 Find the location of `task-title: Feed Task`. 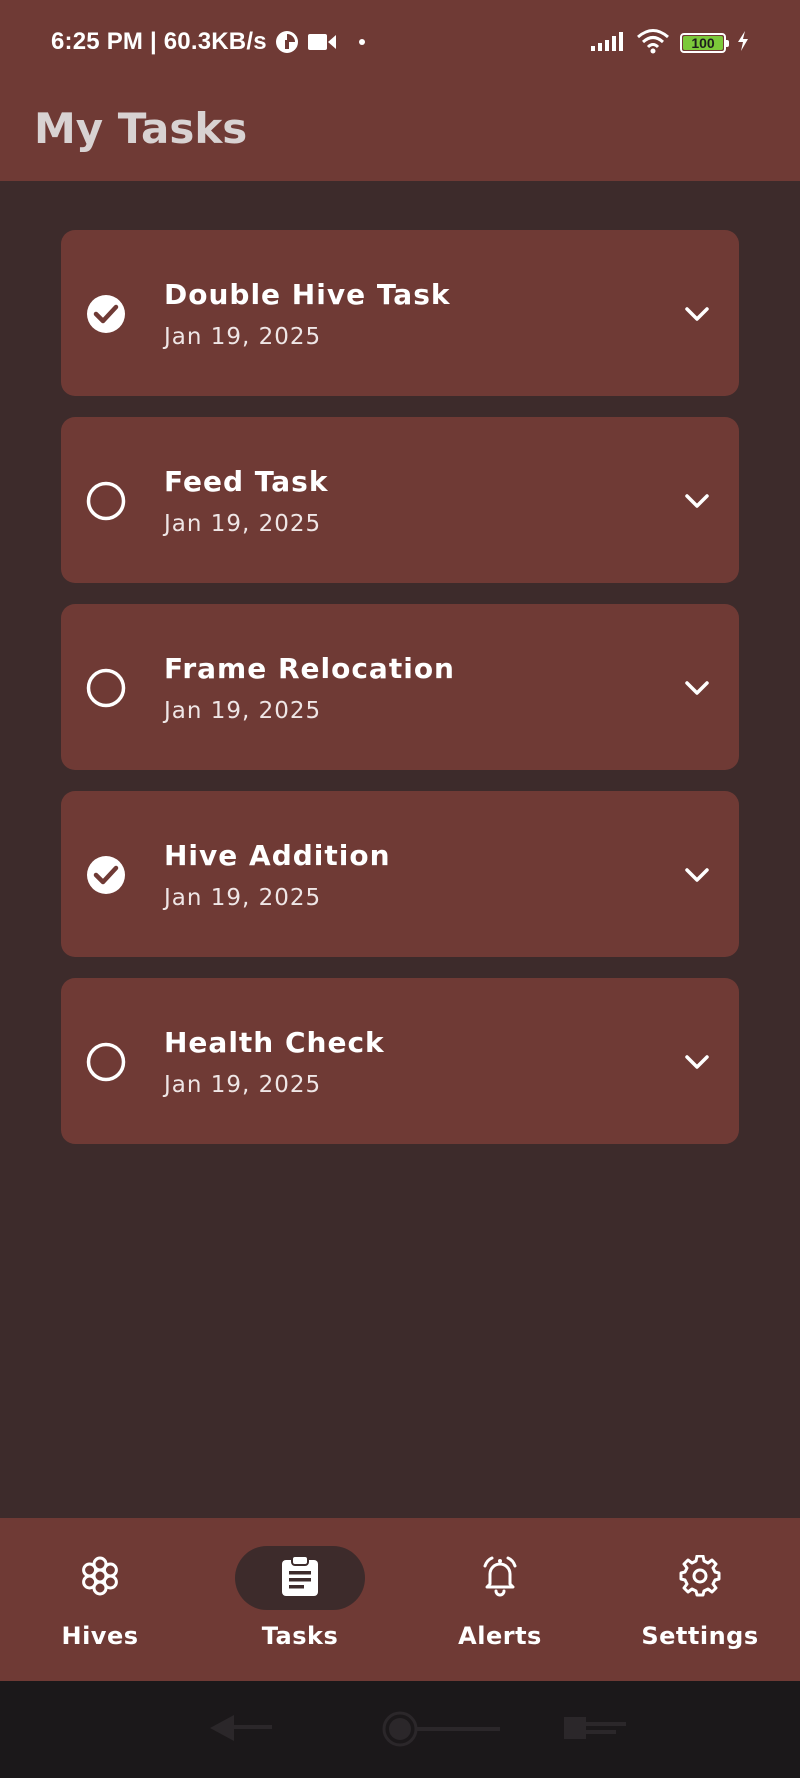

task-title: Feed Task is located at coordinates (246, 481).